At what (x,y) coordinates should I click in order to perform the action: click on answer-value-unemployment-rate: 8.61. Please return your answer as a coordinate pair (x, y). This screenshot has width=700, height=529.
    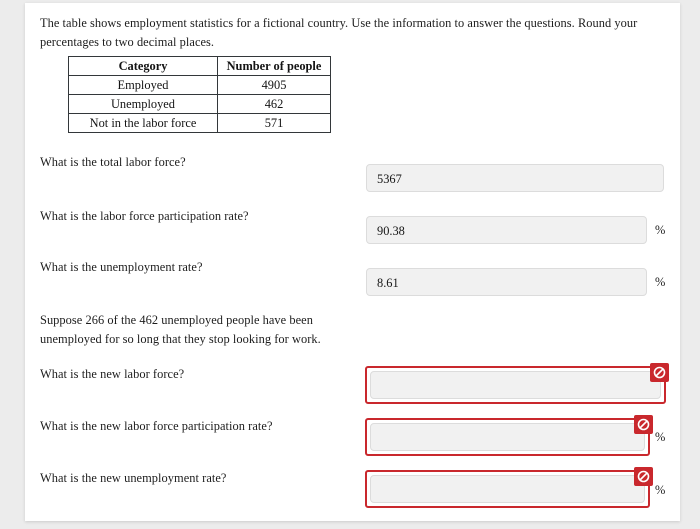
    Looking at the image, I should click on (388, 283).